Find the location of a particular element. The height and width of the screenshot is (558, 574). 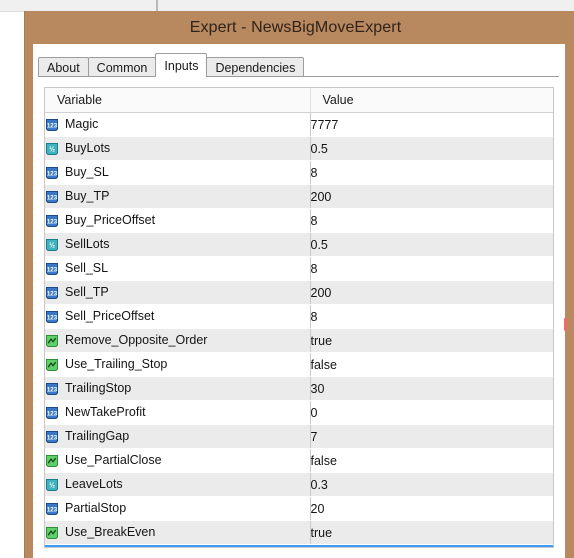

tab-about: About is located at coordinates (63, 67).